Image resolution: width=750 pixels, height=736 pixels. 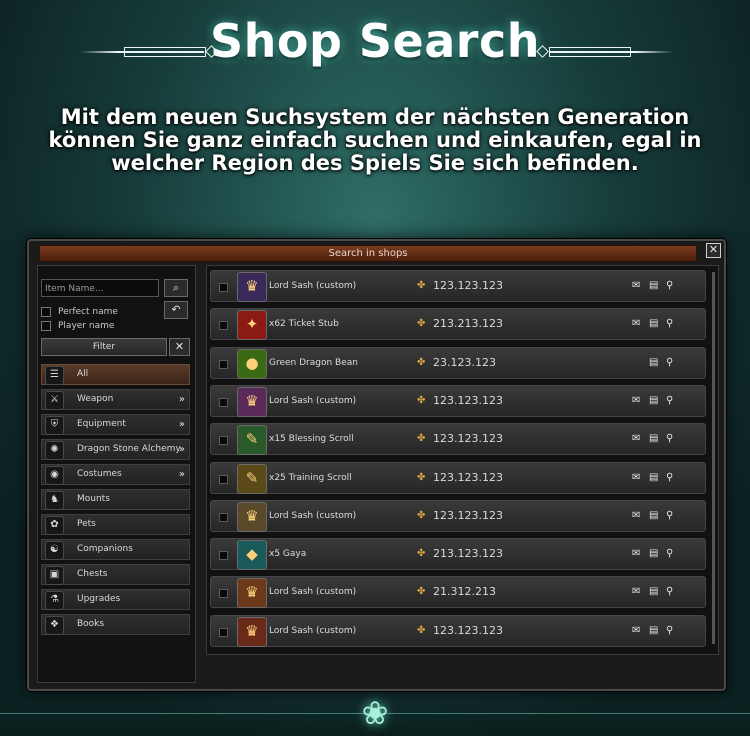 I want to click on shop-item-row: ◆ x5 Gaya ✤ 213.123.123 ✉ ▤ ⚲, so click(x=458, y=554).